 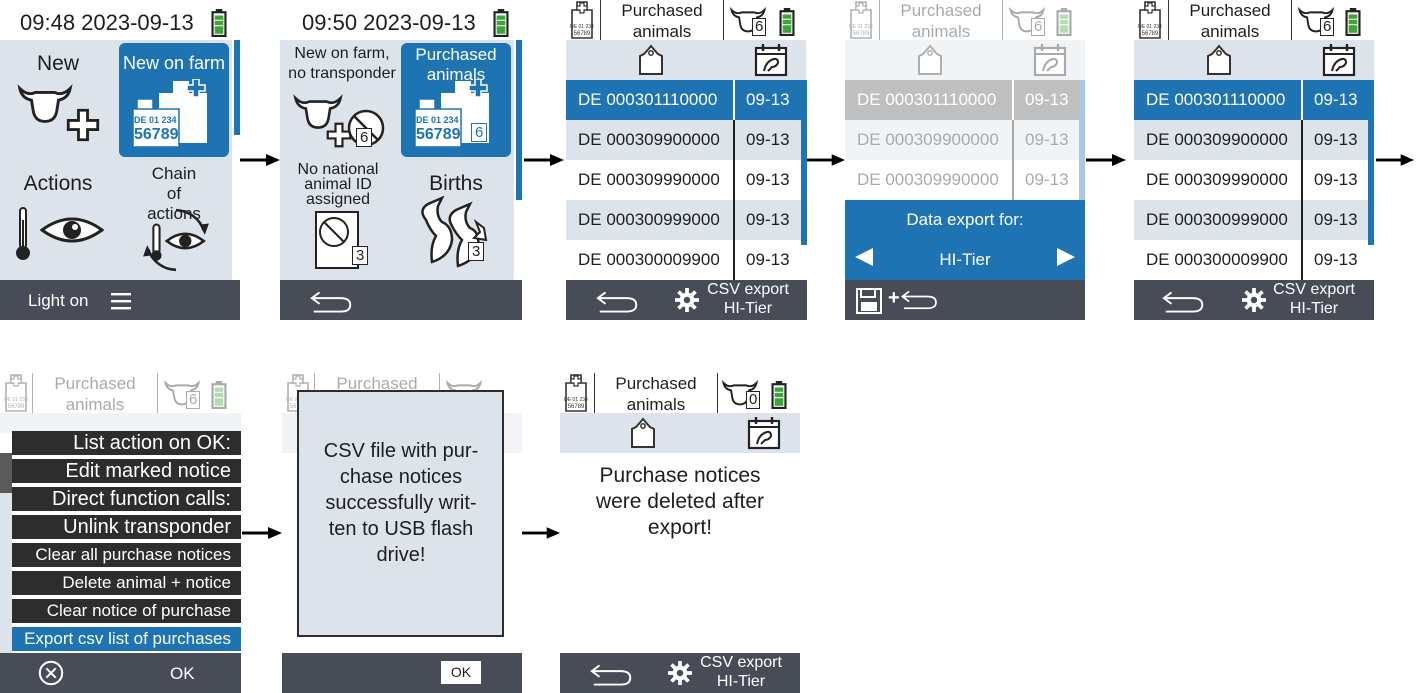 What do you see at coordinates (339, 220) in the screenshot?
I see `tile-no-national-id: No national animal ID assigned 3` at bounding box center [339, 220].